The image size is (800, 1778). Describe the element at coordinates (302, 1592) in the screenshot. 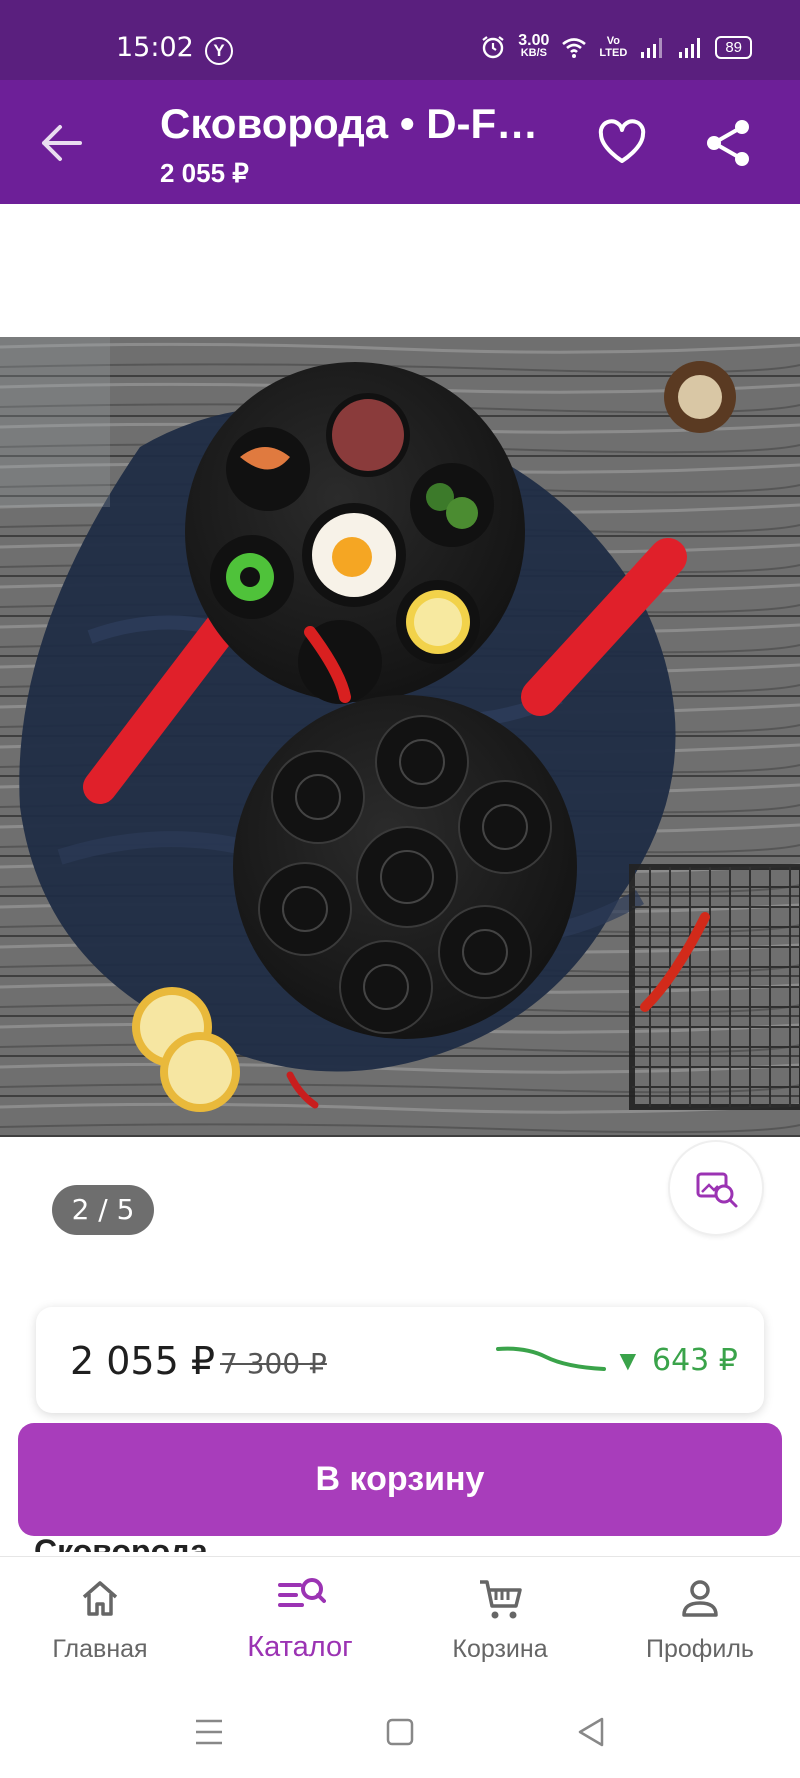

I see `catalog-search-icon` at that location.